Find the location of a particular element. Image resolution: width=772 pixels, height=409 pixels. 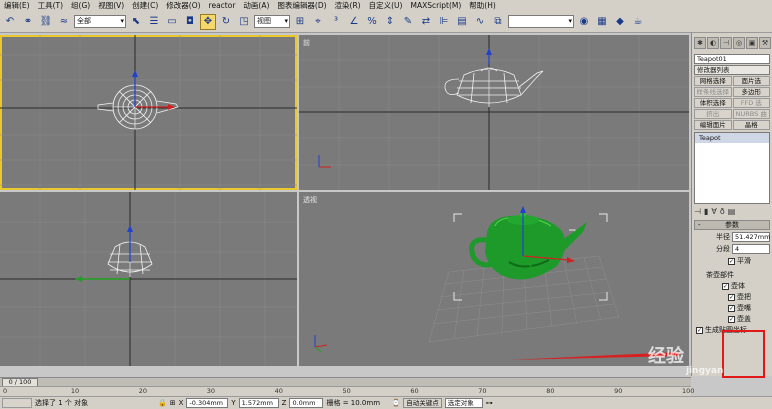

spline-select-button: 样条线选择 is located at coordinates (713, 92).